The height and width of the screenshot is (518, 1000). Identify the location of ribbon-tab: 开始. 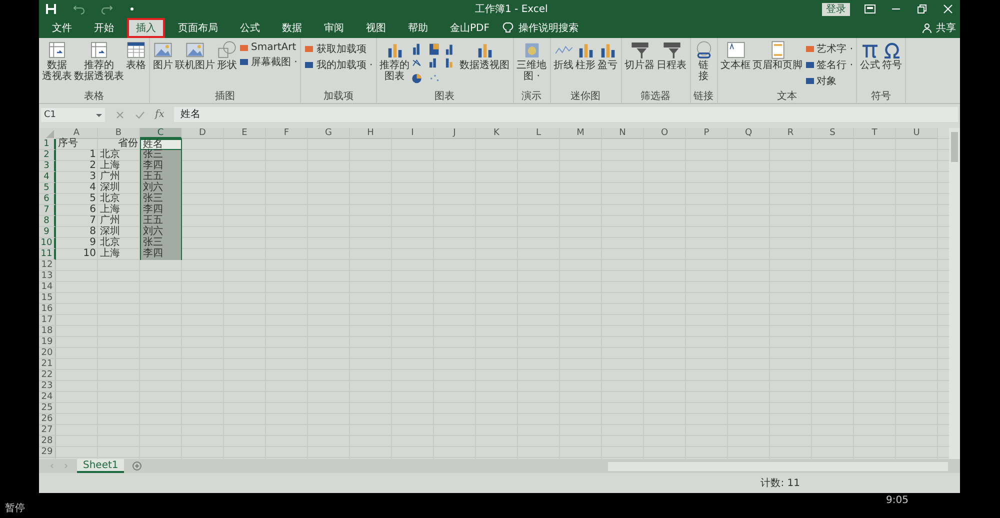
(104, 28).